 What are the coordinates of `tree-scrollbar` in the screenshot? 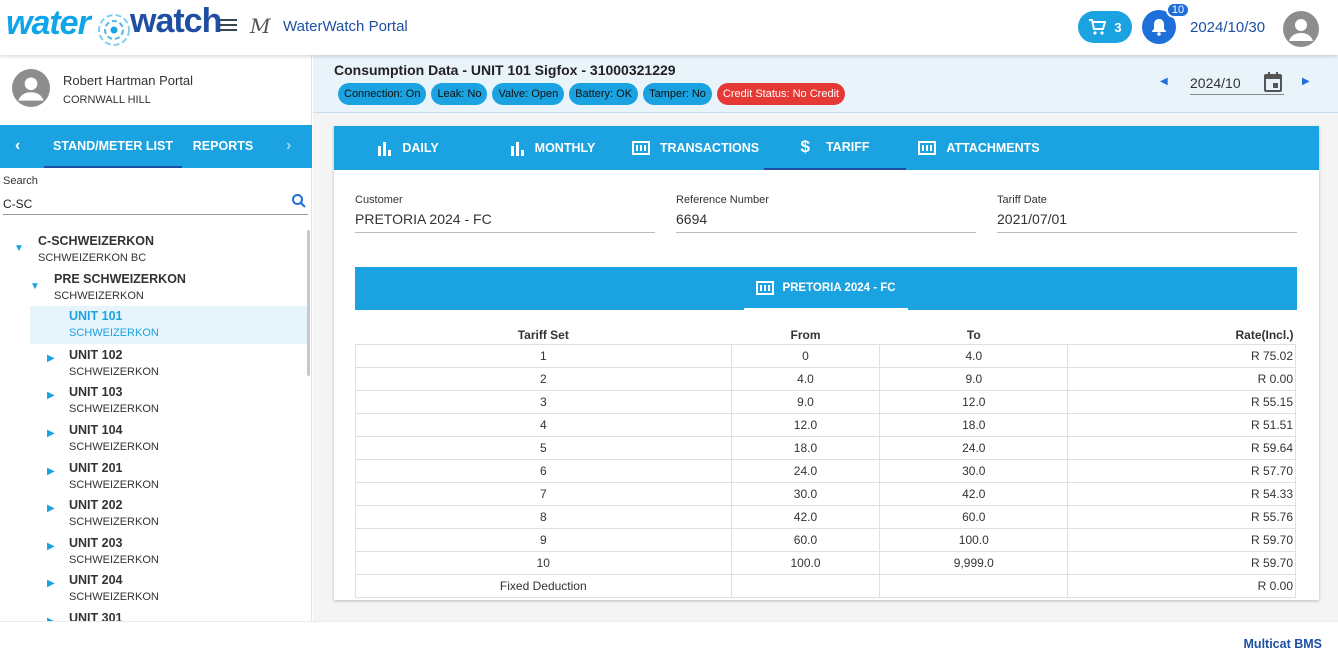 It's located at (308, 303).